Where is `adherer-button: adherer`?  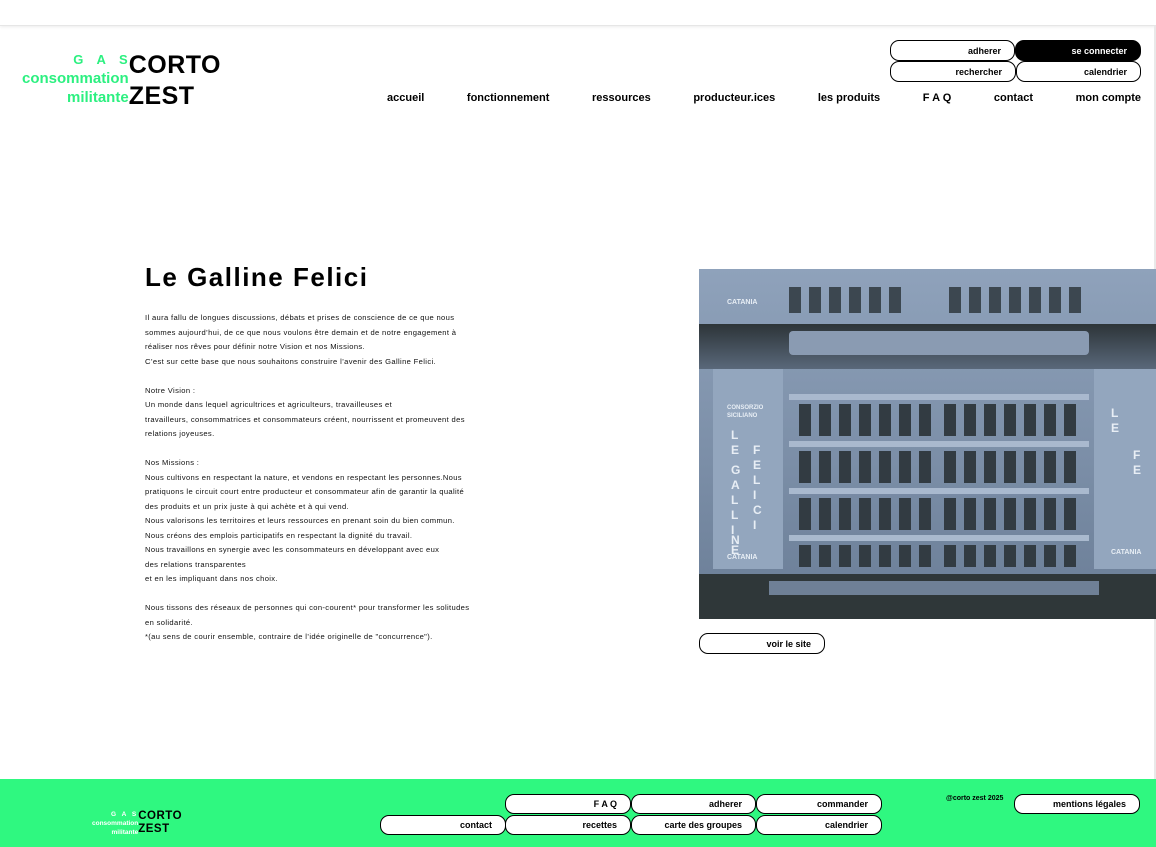
adherer-button: adherer is located at coordinates (952, 50).